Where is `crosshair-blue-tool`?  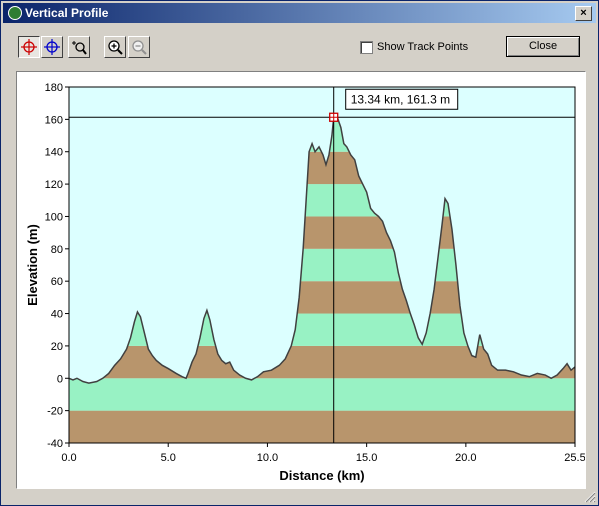
crosshair-blue-tool is located at coordinates (52, 47).